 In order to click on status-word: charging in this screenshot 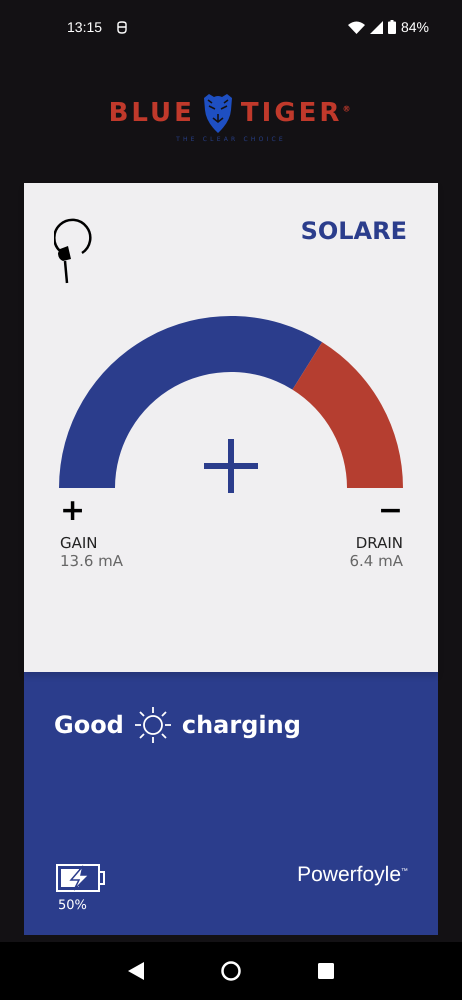, I will do `click(241, 725)`.